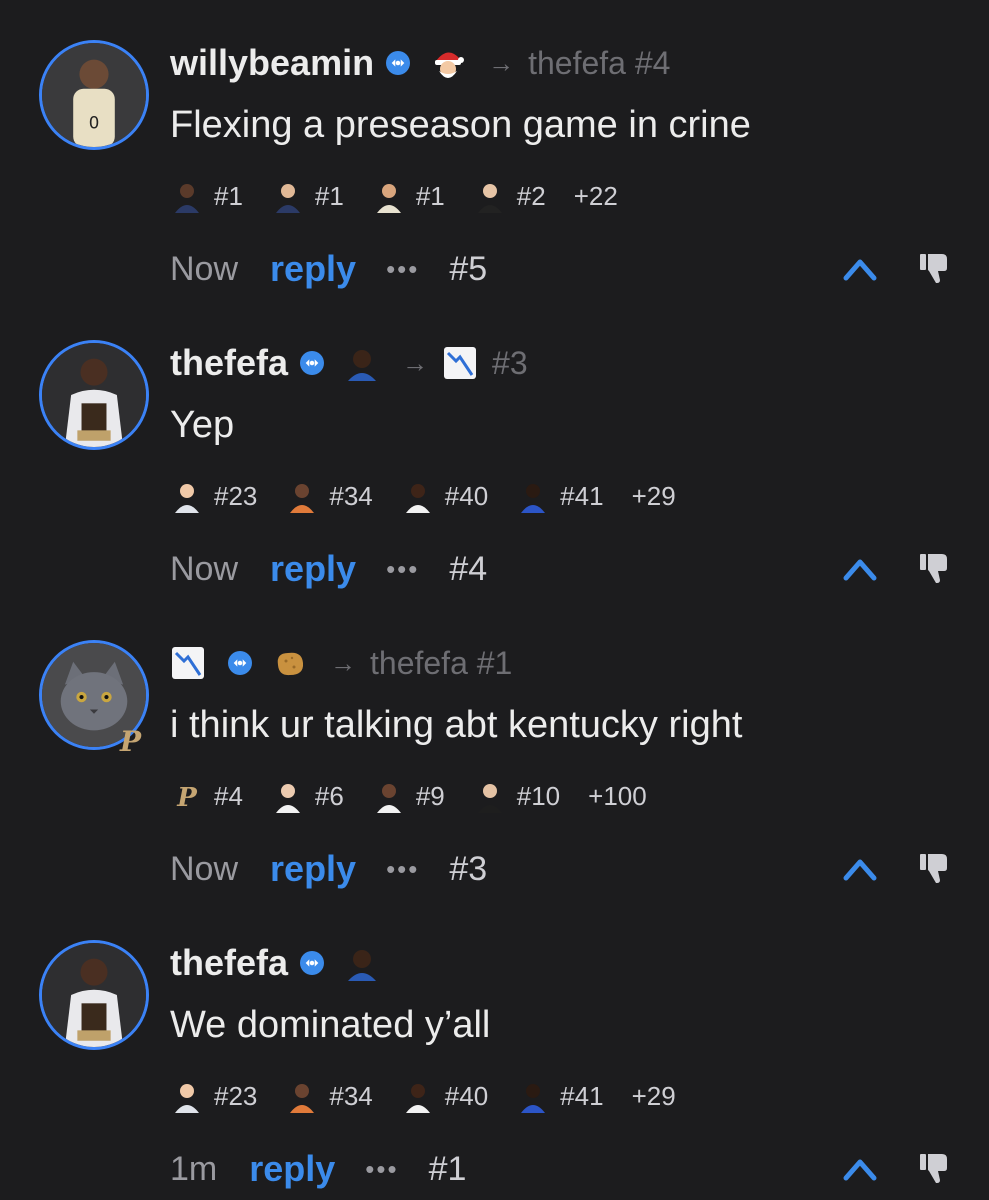  I want to click on timestamp: 1m, so click(194, 1168).